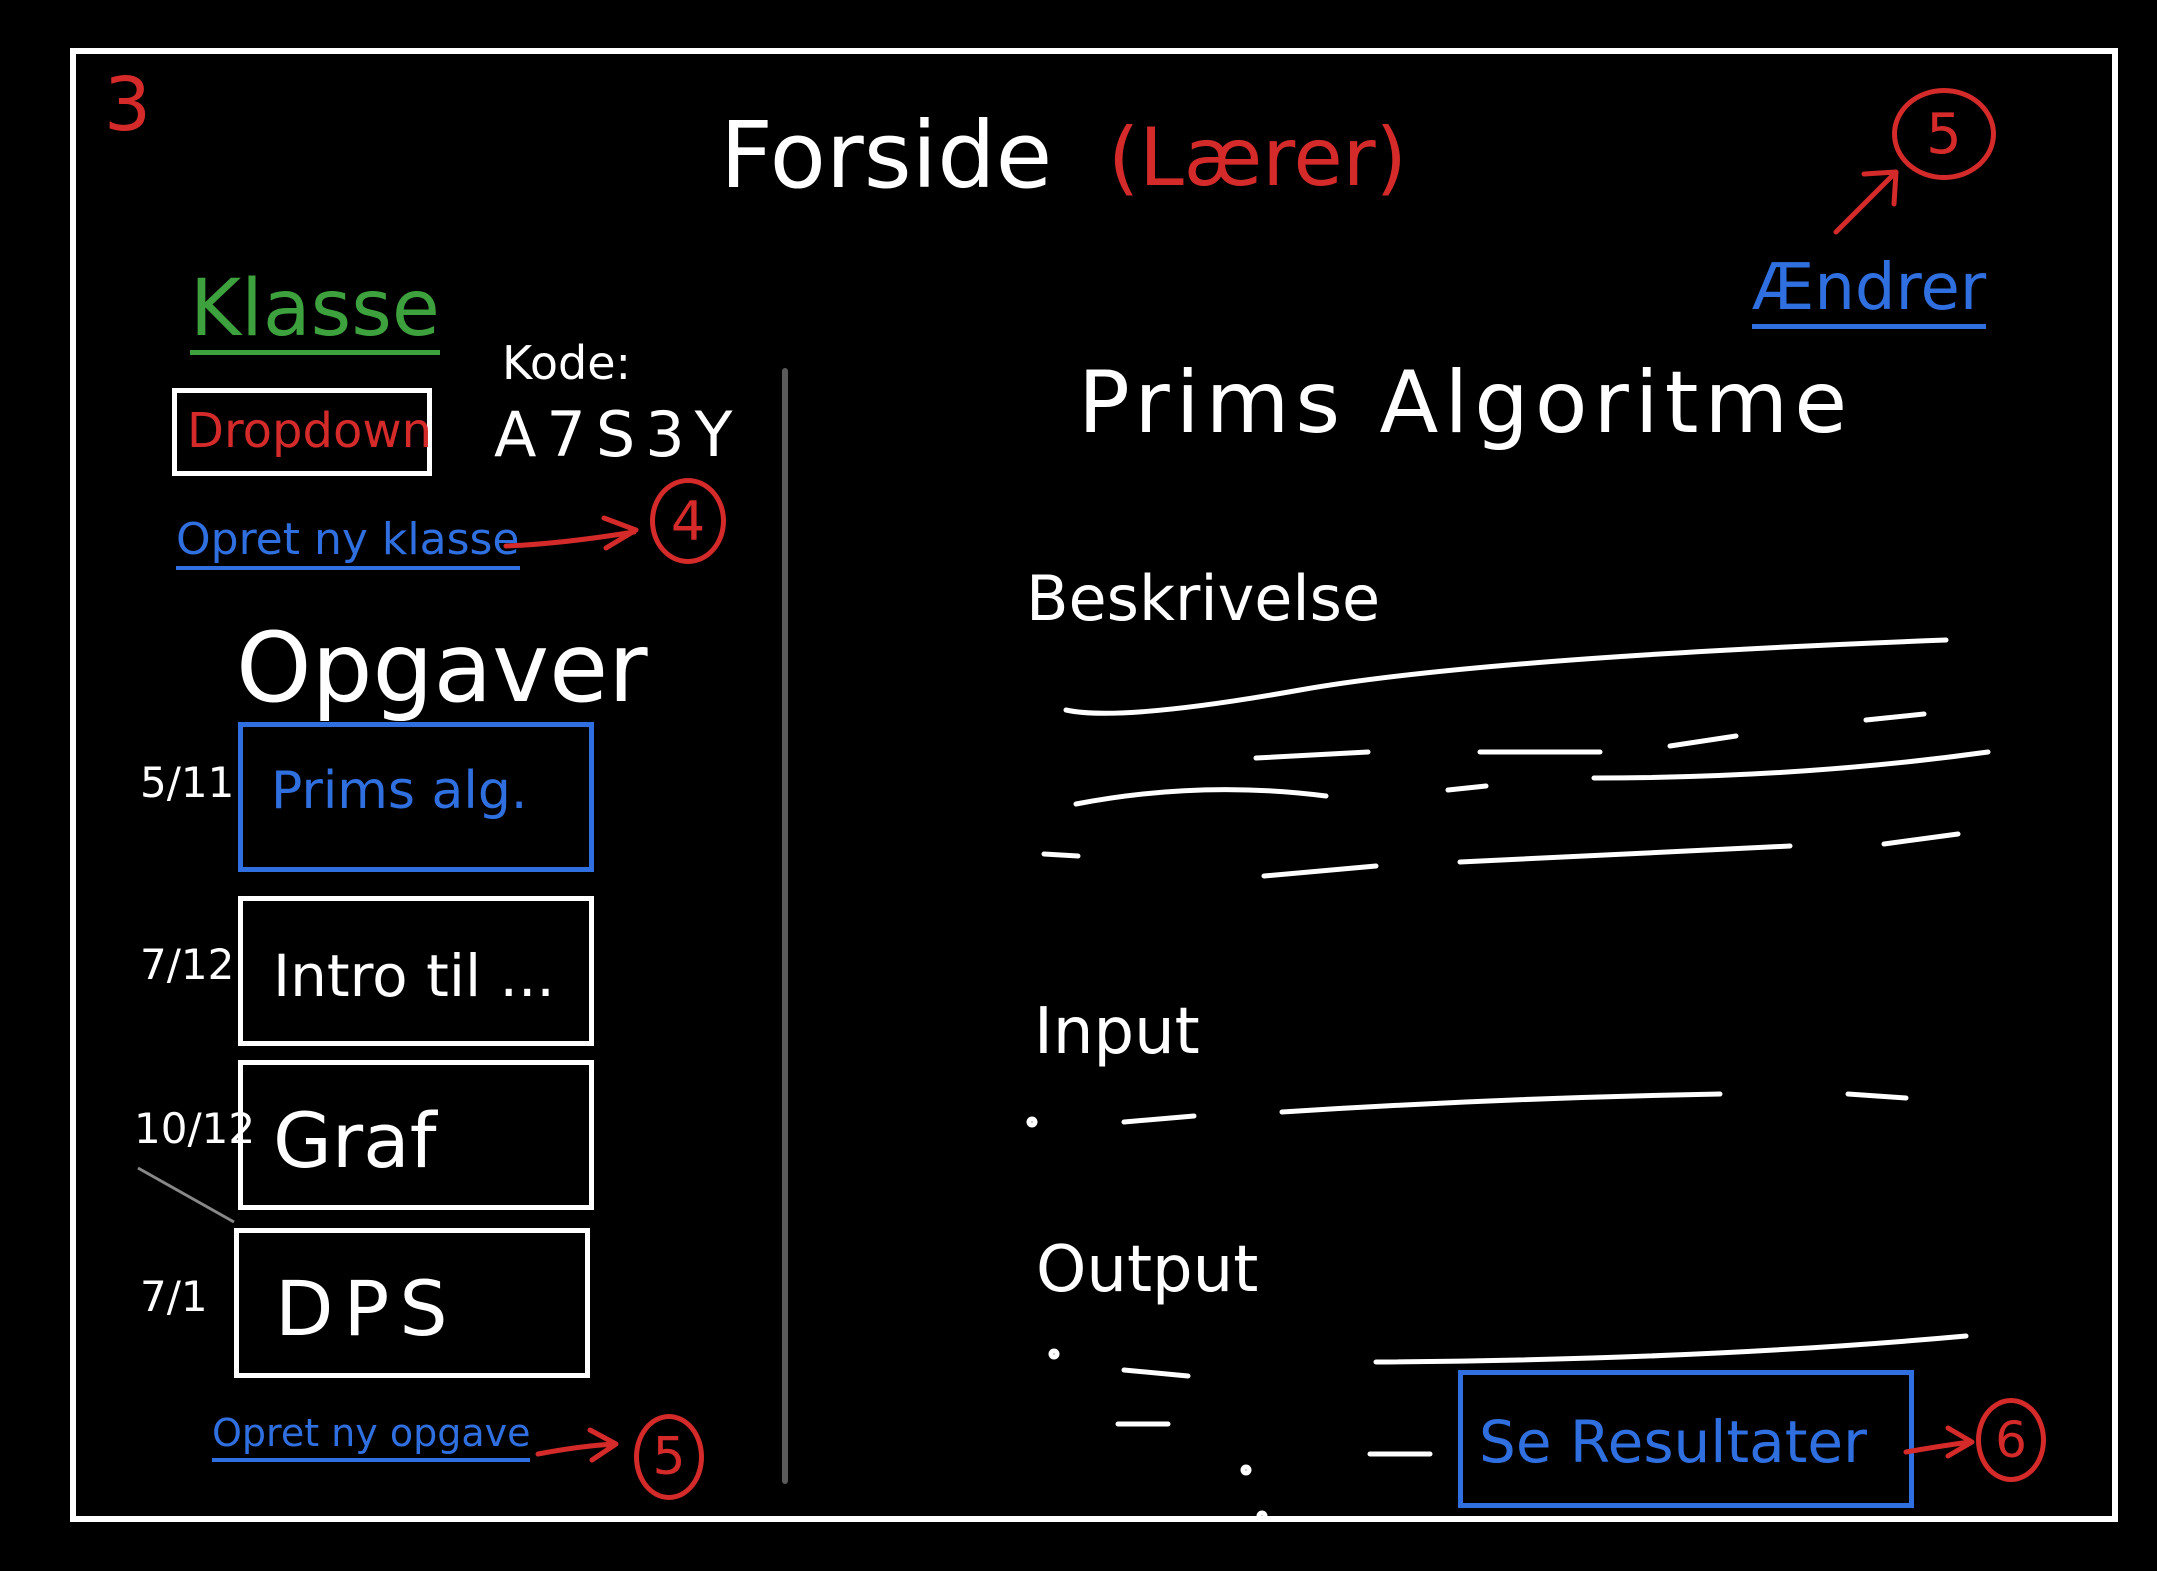  I want to click on arrow-to-results, so click(1939, 1442).